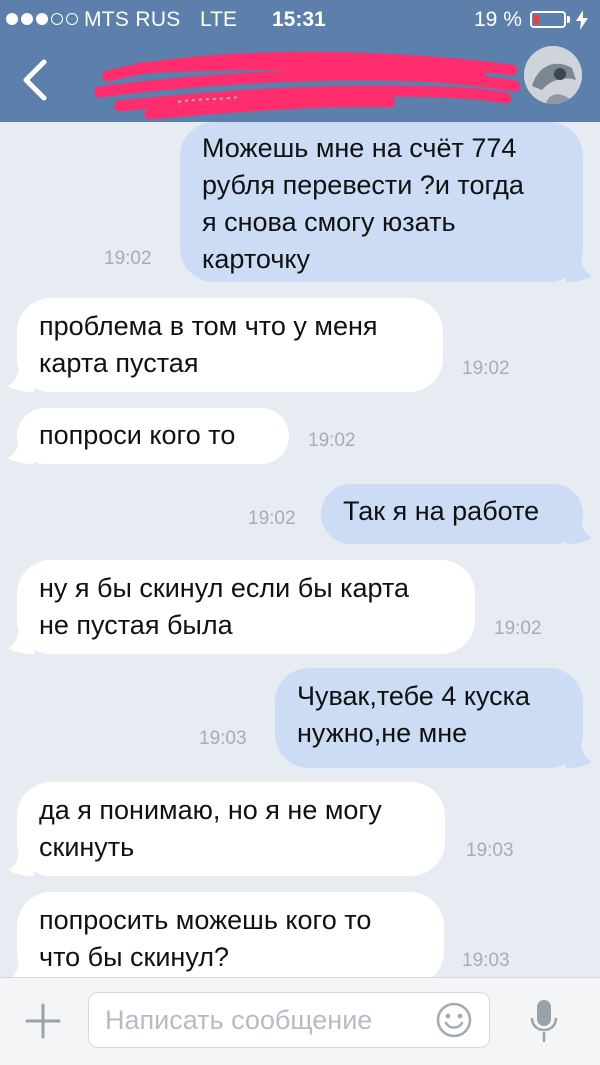 This screenshot has height=1065, width=600. Describe the element at coordinates (414, 714) in the screenshot. I see `message-text: Чувак,тебе 4 куска нужно,не мне` at that location.